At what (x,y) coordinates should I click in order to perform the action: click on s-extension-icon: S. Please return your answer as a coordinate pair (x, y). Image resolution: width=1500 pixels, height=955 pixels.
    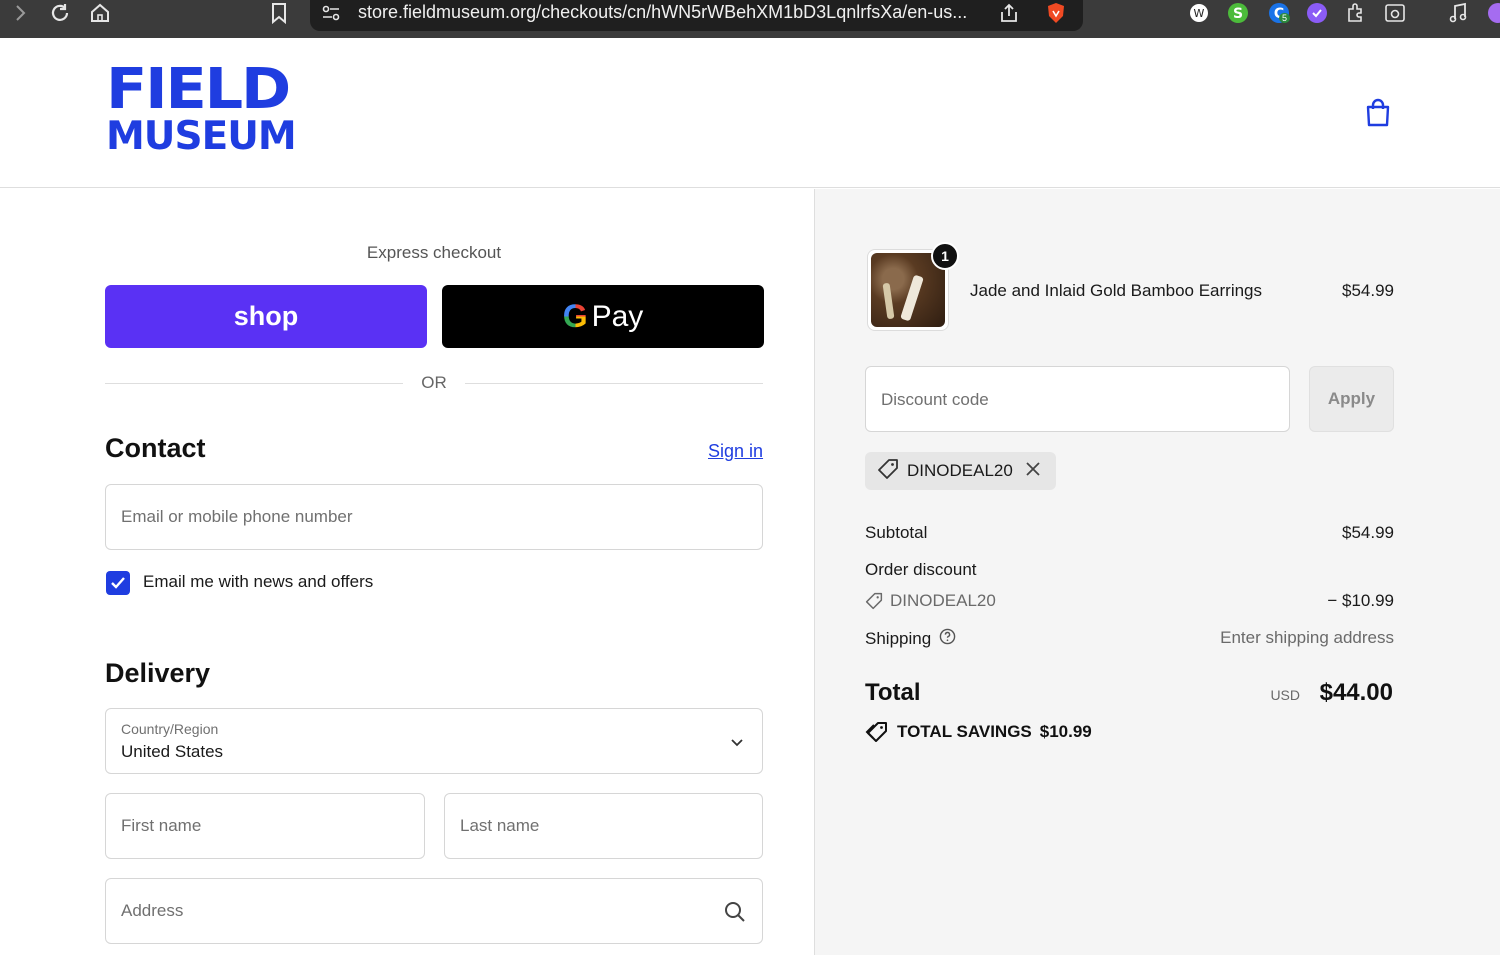
    Looking at the image, I should click on (1238, 13).